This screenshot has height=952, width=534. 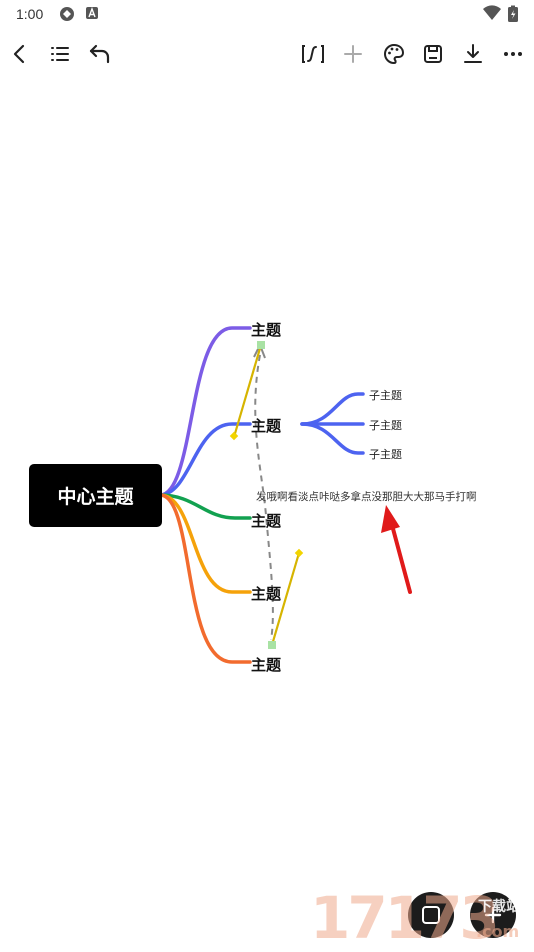 I want to click on topic-node-4: 主题, so click(x=266, y=593).